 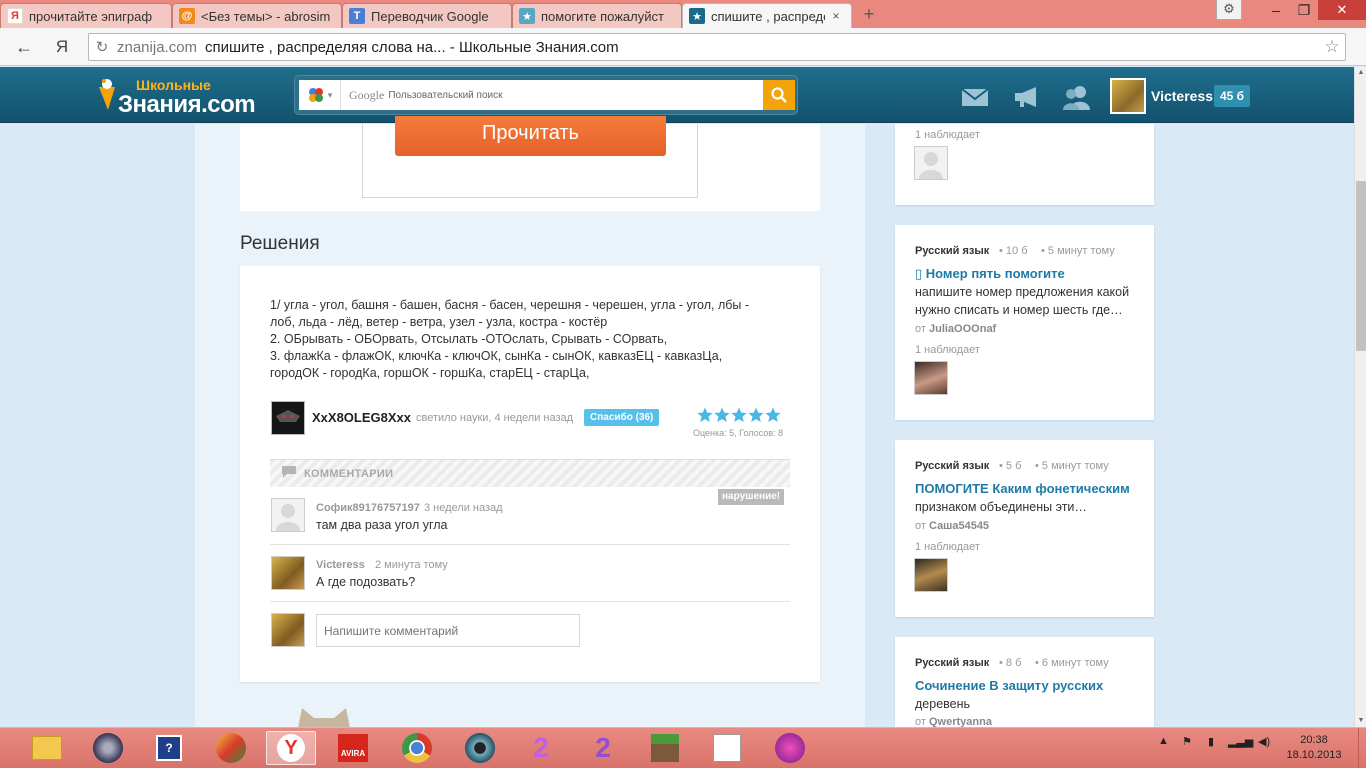 What do you see at coordinates (91, 16) in the screenshot?
I see `tab-title: прочитайте эпиграф` at bounding box center [91, 16].